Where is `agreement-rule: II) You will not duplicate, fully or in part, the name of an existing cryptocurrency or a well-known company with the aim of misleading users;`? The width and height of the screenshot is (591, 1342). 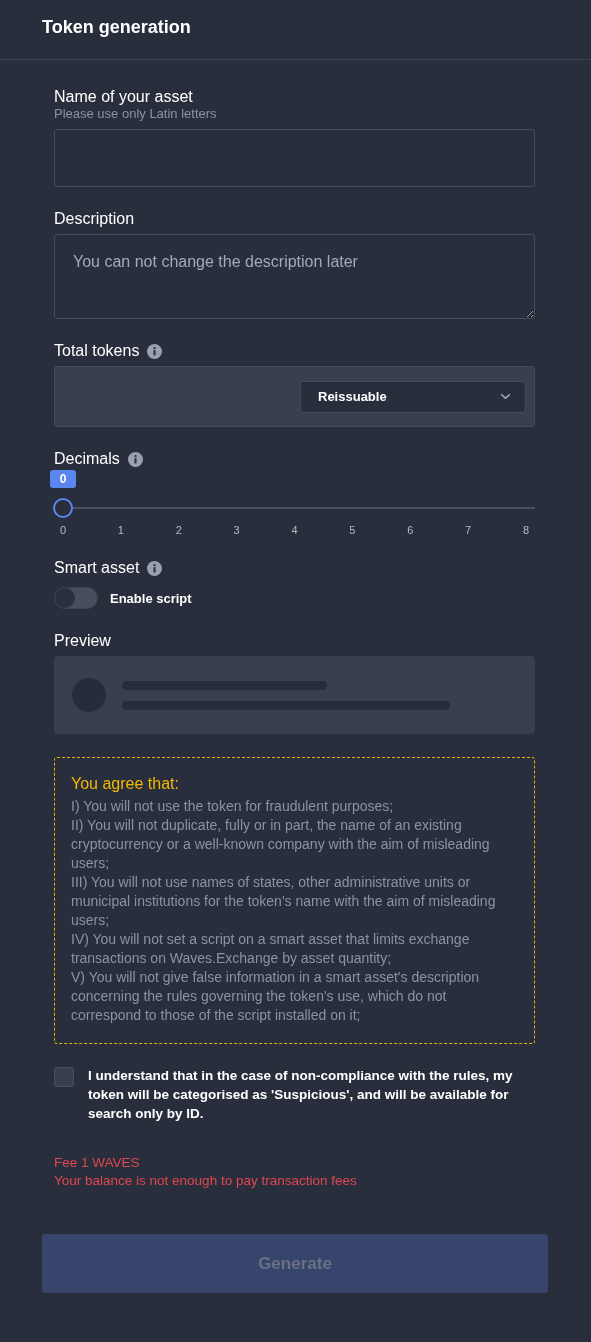
agreement-rule: II) You will not duplicate, fully or in part, the name of an existing cryptocurrency or a well-known company with the aim of misleading users; is located at coordinates (281, 844).